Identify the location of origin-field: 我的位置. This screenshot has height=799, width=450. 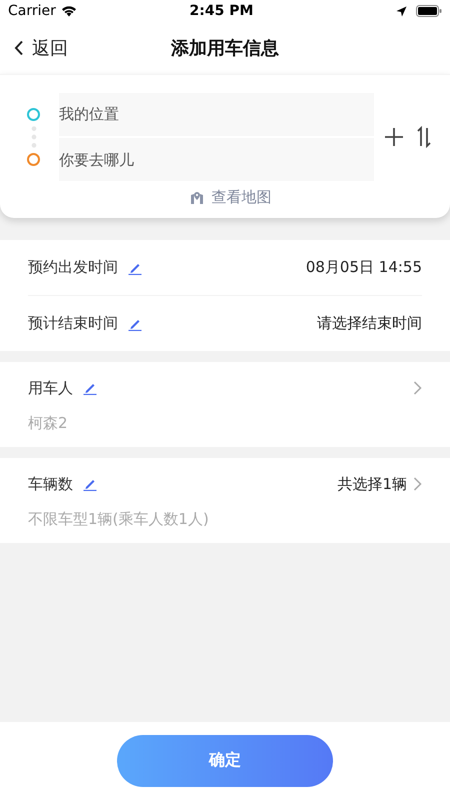
(216, 114).